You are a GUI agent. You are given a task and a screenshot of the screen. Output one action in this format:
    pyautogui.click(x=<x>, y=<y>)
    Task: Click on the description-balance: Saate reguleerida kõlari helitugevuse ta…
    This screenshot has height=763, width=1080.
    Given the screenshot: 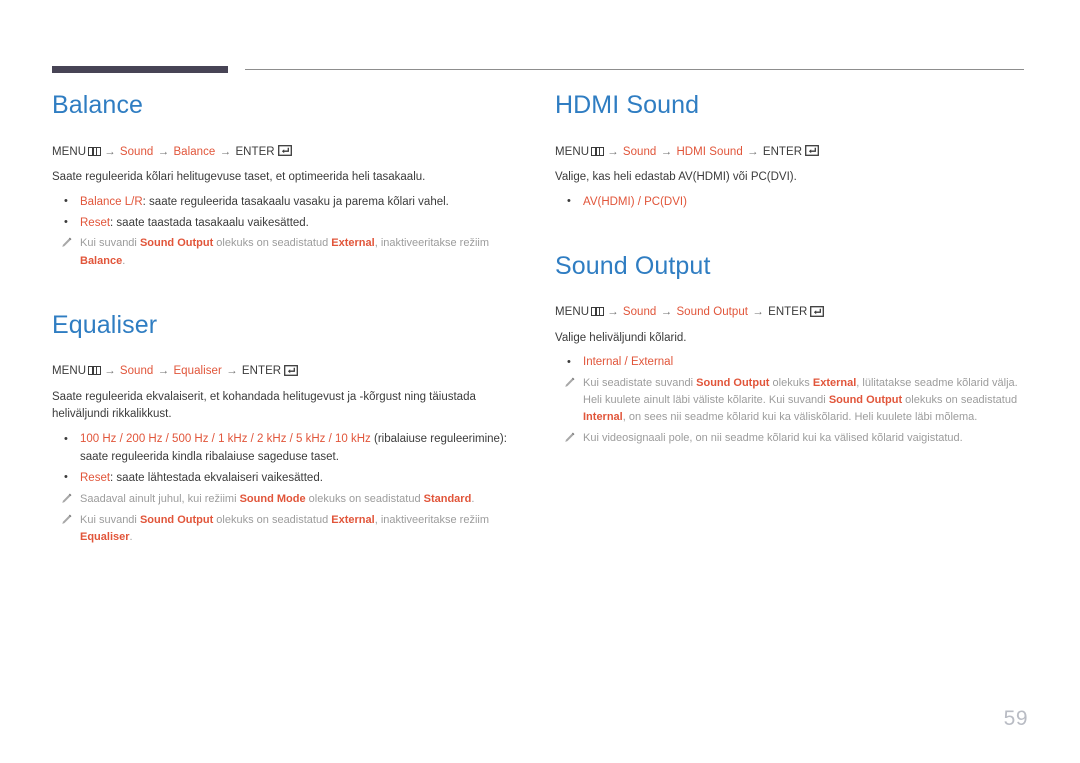 What is the action you would take?
    pyautogui.click(x=239, y=177)
    